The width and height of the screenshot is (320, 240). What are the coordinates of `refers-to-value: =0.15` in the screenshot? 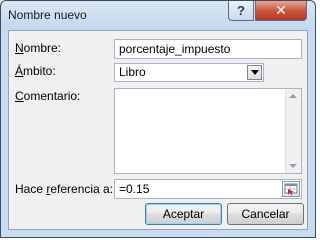 It's located at (134, 189).